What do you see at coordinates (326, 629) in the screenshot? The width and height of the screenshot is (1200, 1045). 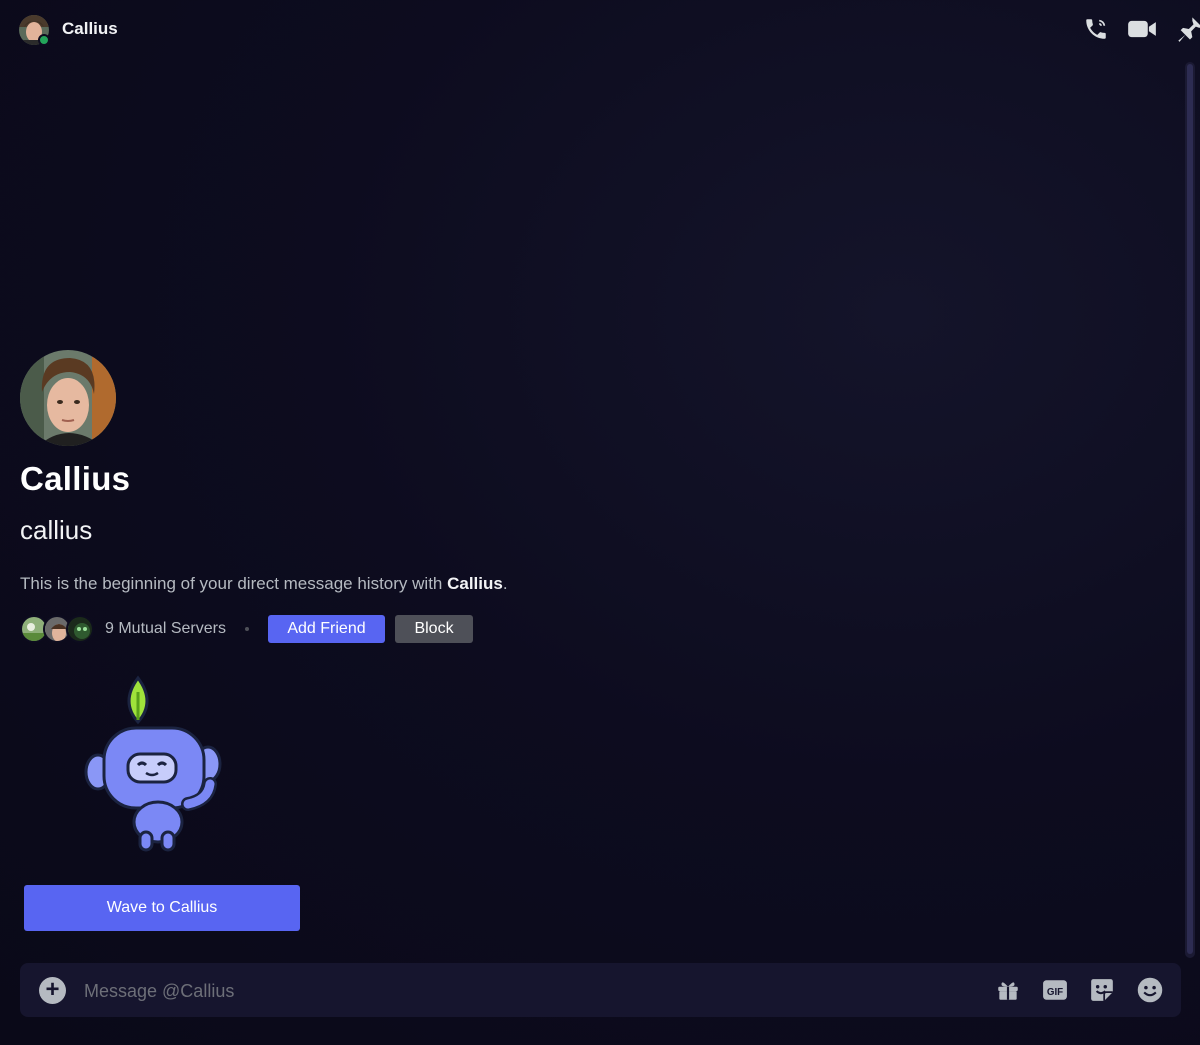 I see `add-friend-button: Add Friend` at bounding box center [326, 629].